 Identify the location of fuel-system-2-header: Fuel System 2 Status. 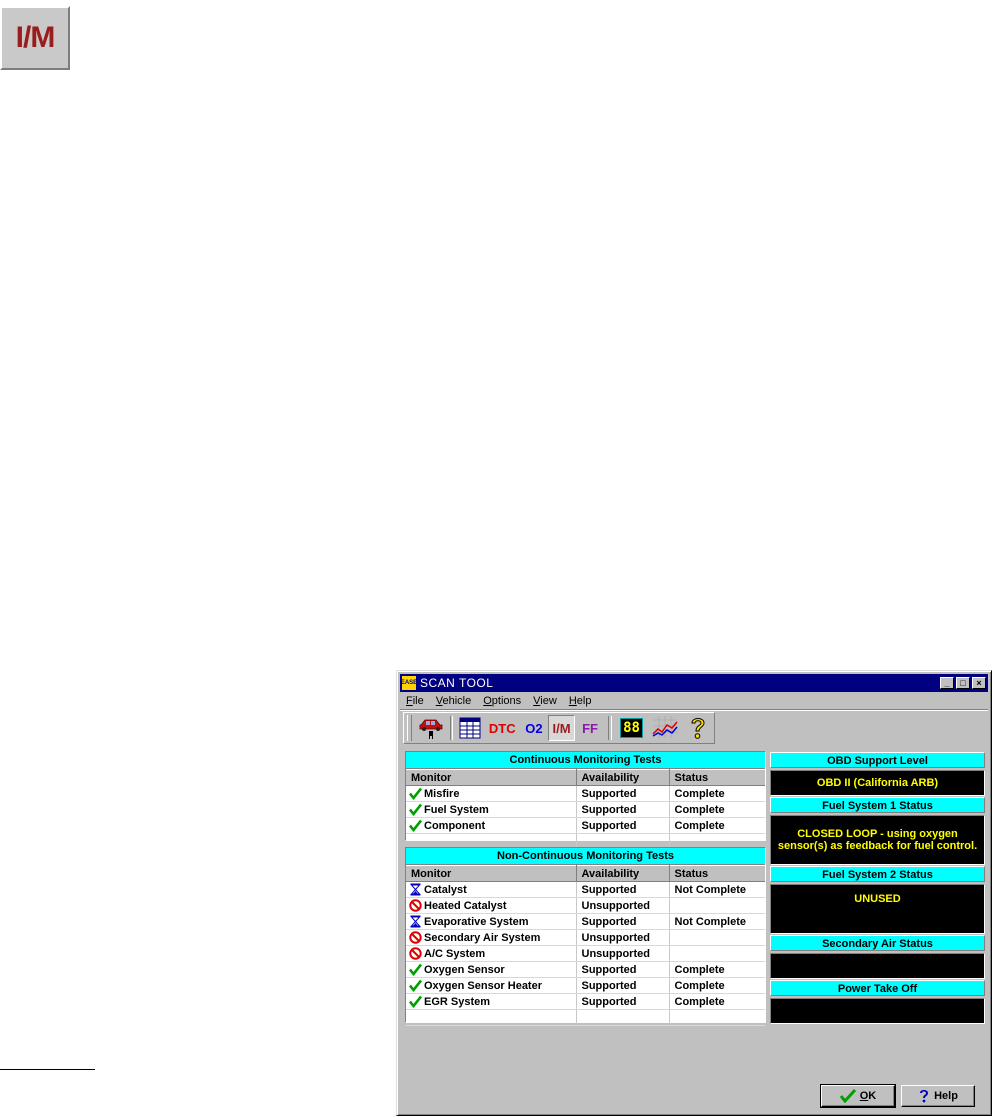
(877, 874).